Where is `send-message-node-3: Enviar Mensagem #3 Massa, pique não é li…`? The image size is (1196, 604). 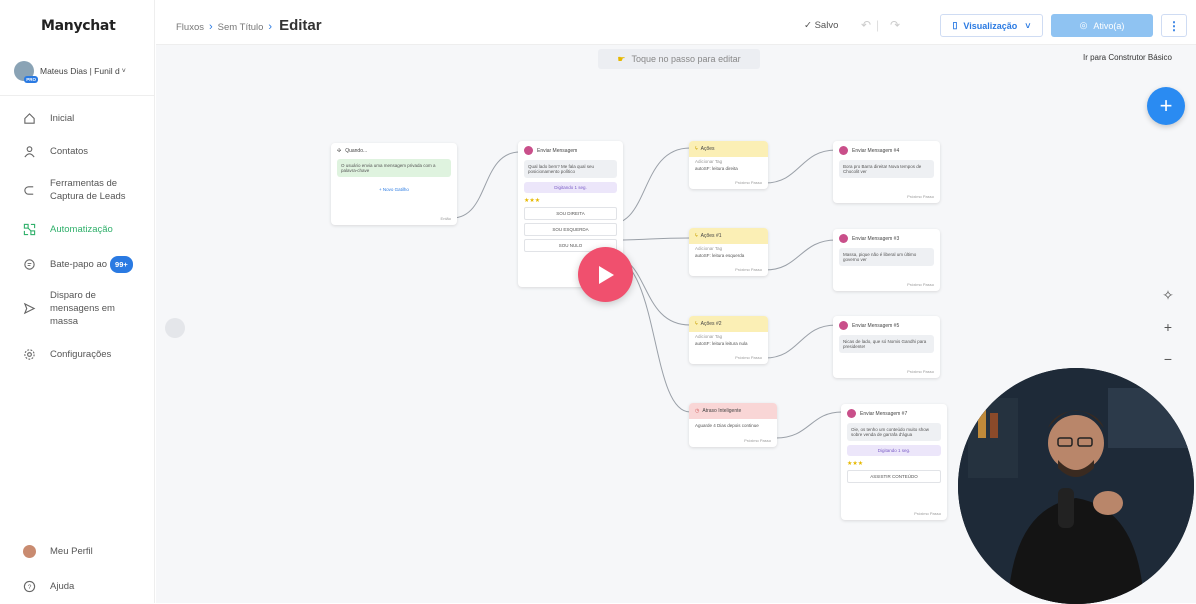 send-message-node-3: Enviar Mensagem #3 Massa, pique não é li… is located at coordinates (886, 260).